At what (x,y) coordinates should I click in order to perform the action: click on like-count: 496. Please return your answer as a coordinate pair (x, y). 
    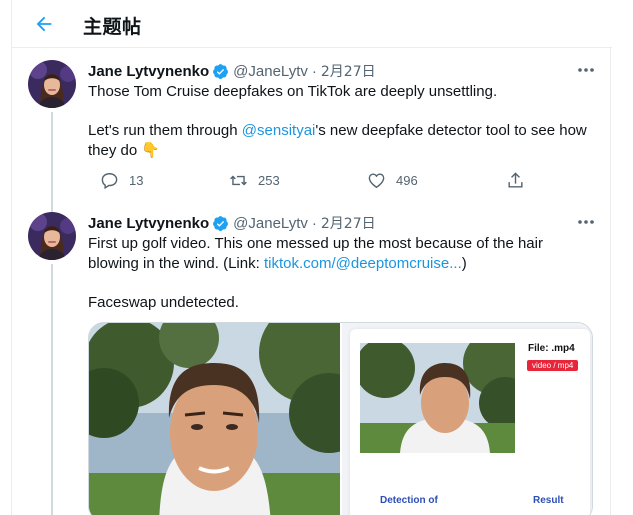
    Looking at the image, I should click on (407, 180).